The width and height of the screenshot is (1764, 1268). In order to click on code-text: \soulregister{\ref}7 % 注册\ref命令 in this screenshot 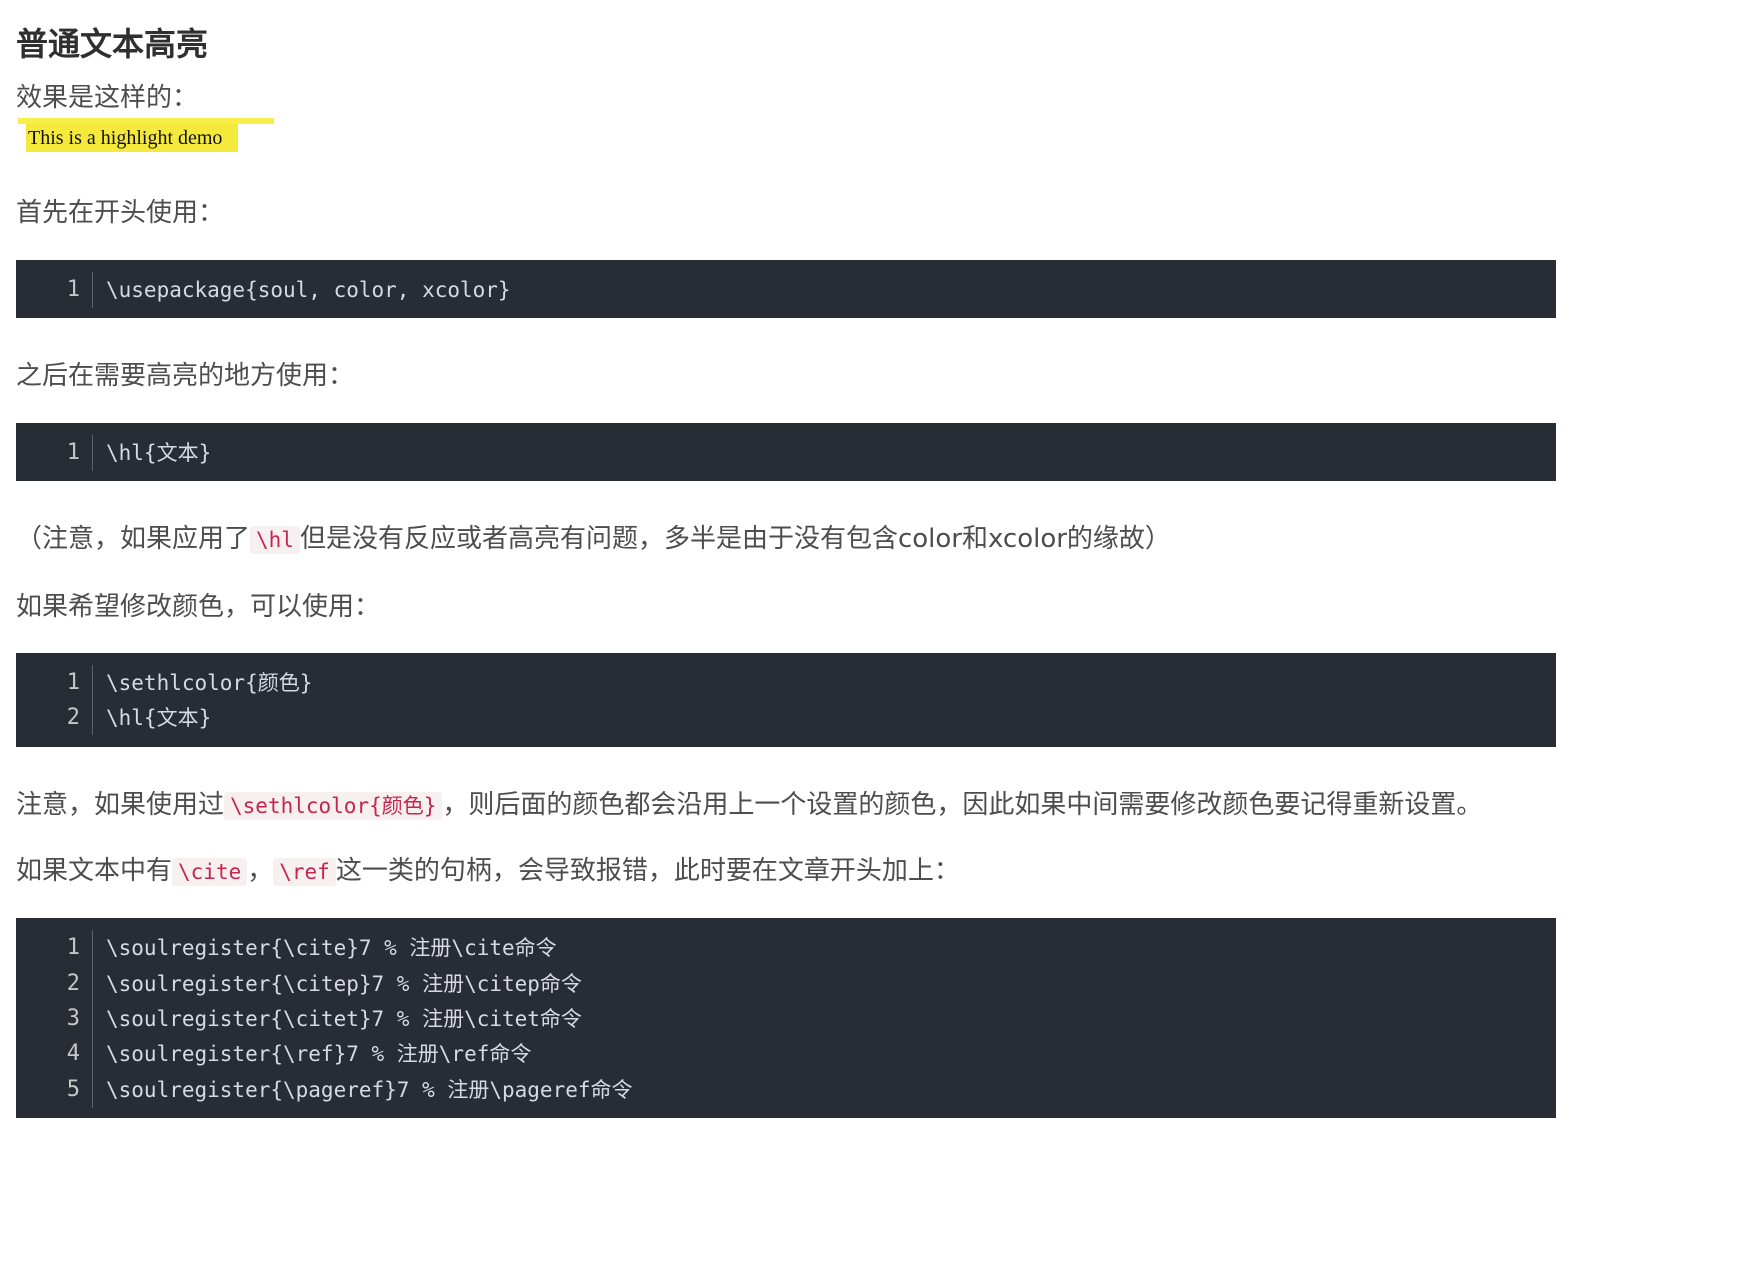, I will do `click(319, 1054)`.